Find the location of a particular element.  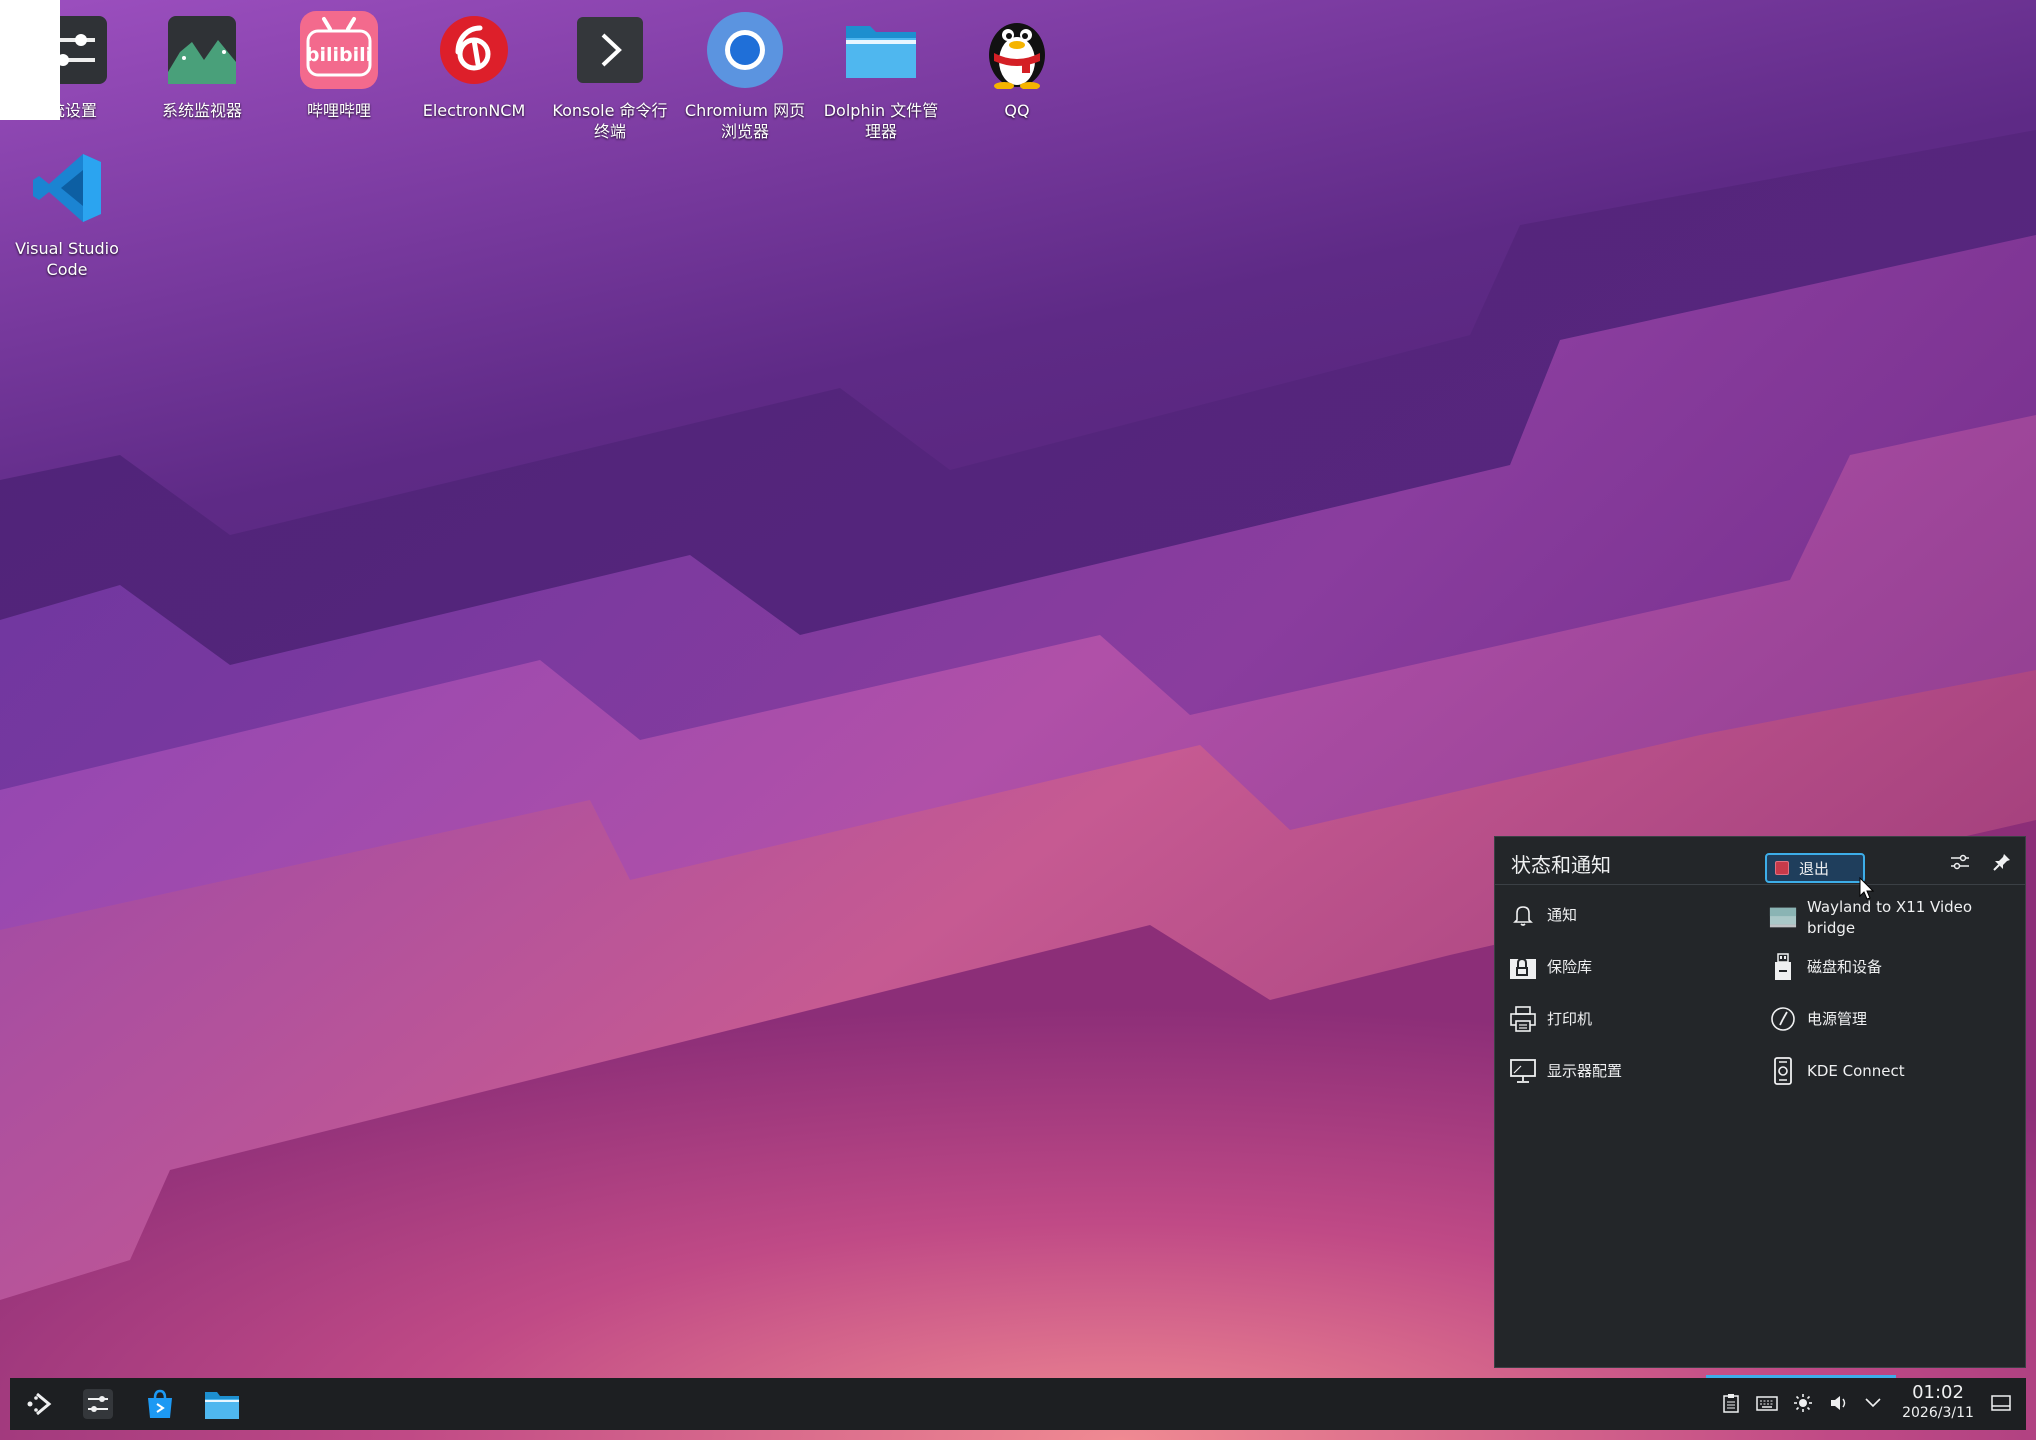

qq-penguin-icon is located at coordinates (1017, 50).